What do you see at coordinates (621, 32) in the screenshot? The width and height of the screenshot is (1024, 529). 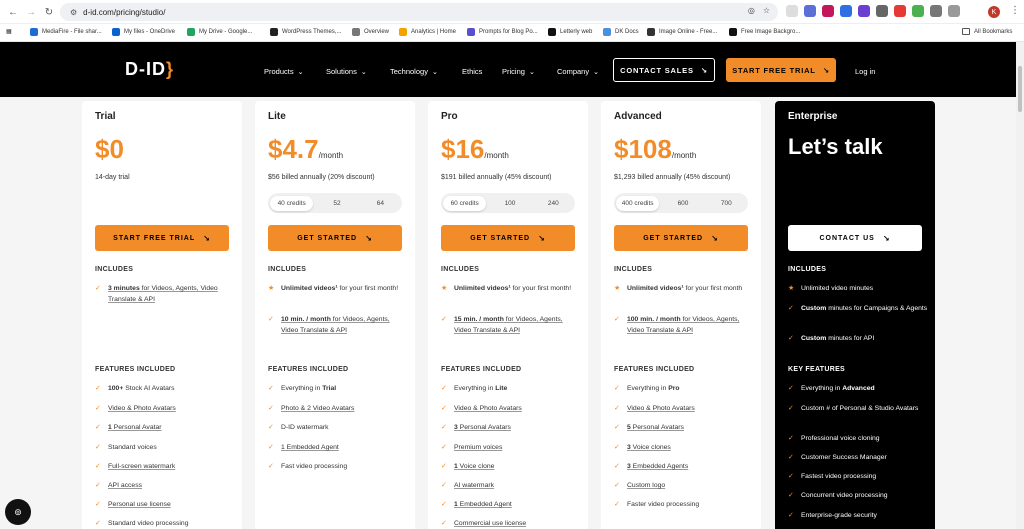 I see `bookmark-item: DK Docs` at bounding box center [621, 32].